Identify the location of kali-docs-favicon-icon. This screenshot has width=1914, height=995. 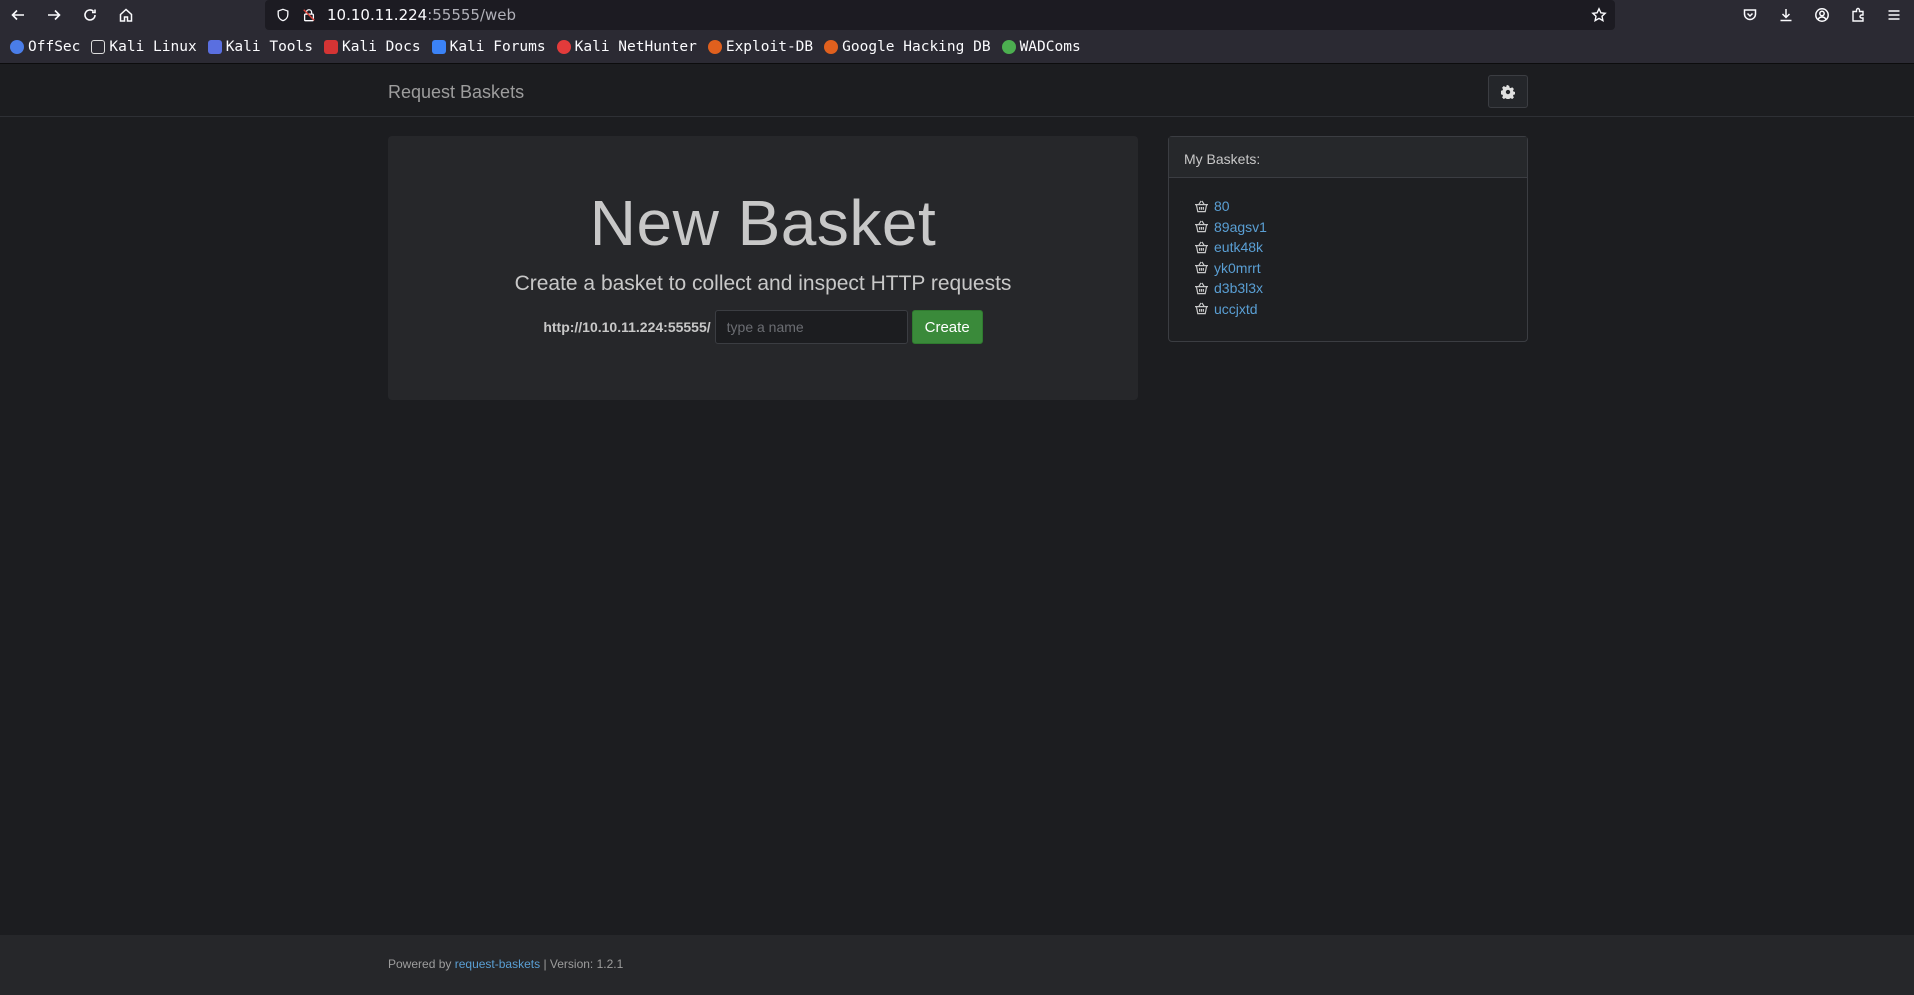
(331, 46).